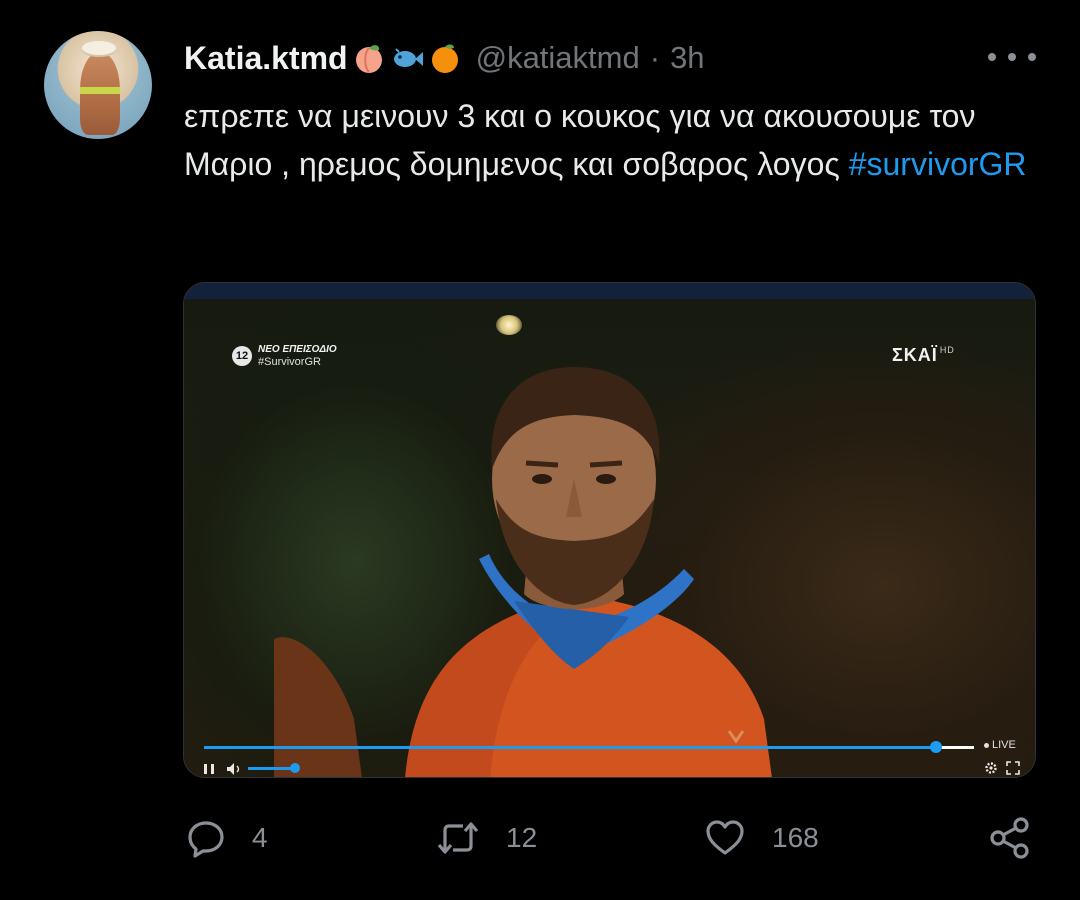 This screenshot has width=1080, height=900. I want to click on like-button: 168, so click(761, 838).